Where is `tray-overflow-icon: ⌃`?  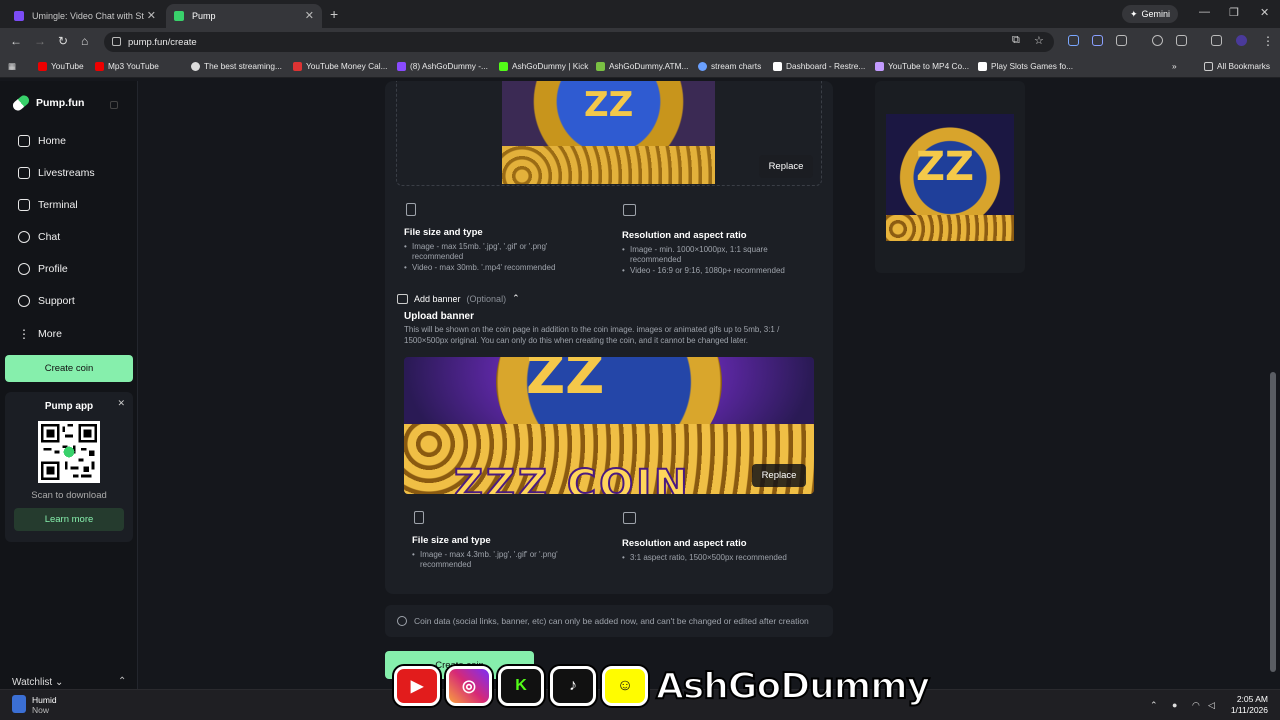
tray-overflow-icon: ⌃ is located at coordinates (1154, 705).